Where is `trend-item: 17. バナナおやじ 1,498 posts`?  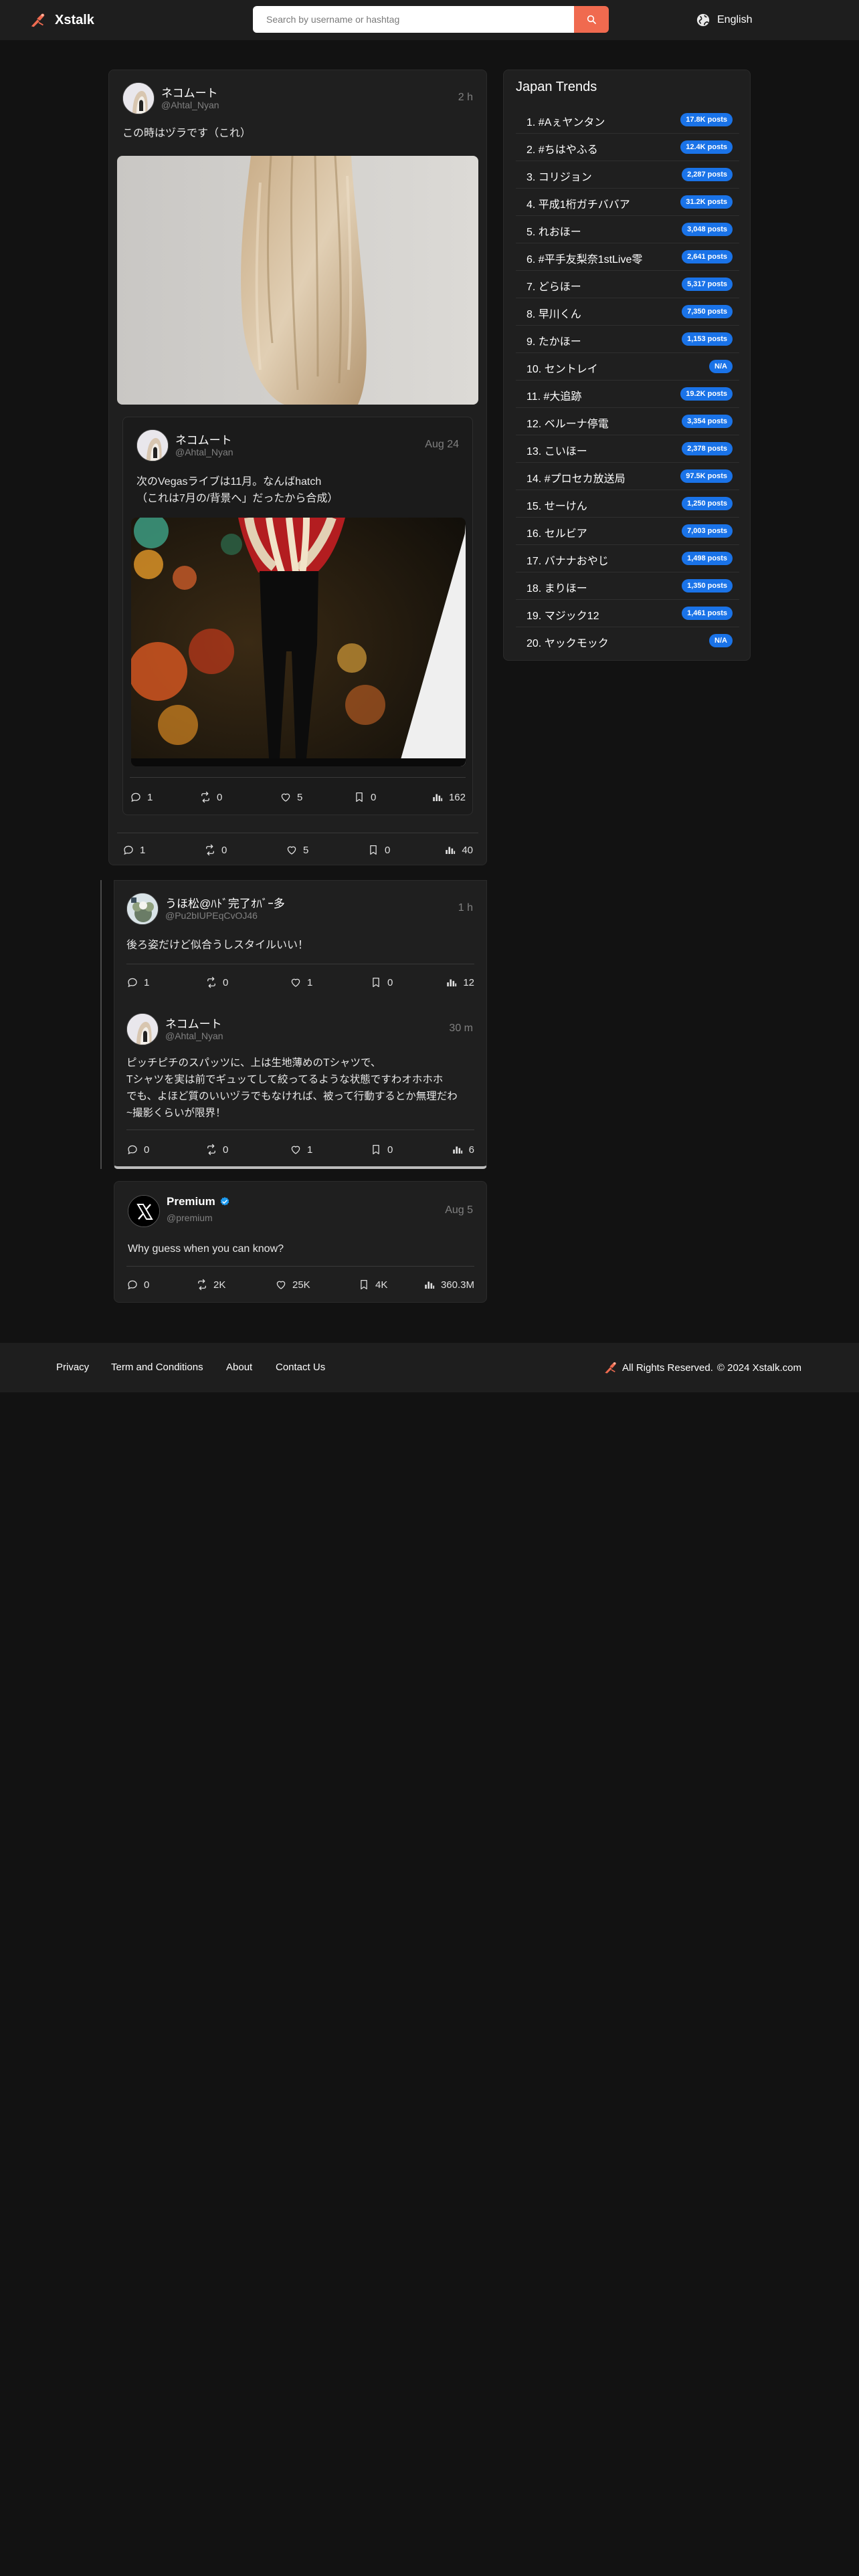
trend-item: 17. バナナおやじ 1,498 posts is located at coordinates (627, 558).